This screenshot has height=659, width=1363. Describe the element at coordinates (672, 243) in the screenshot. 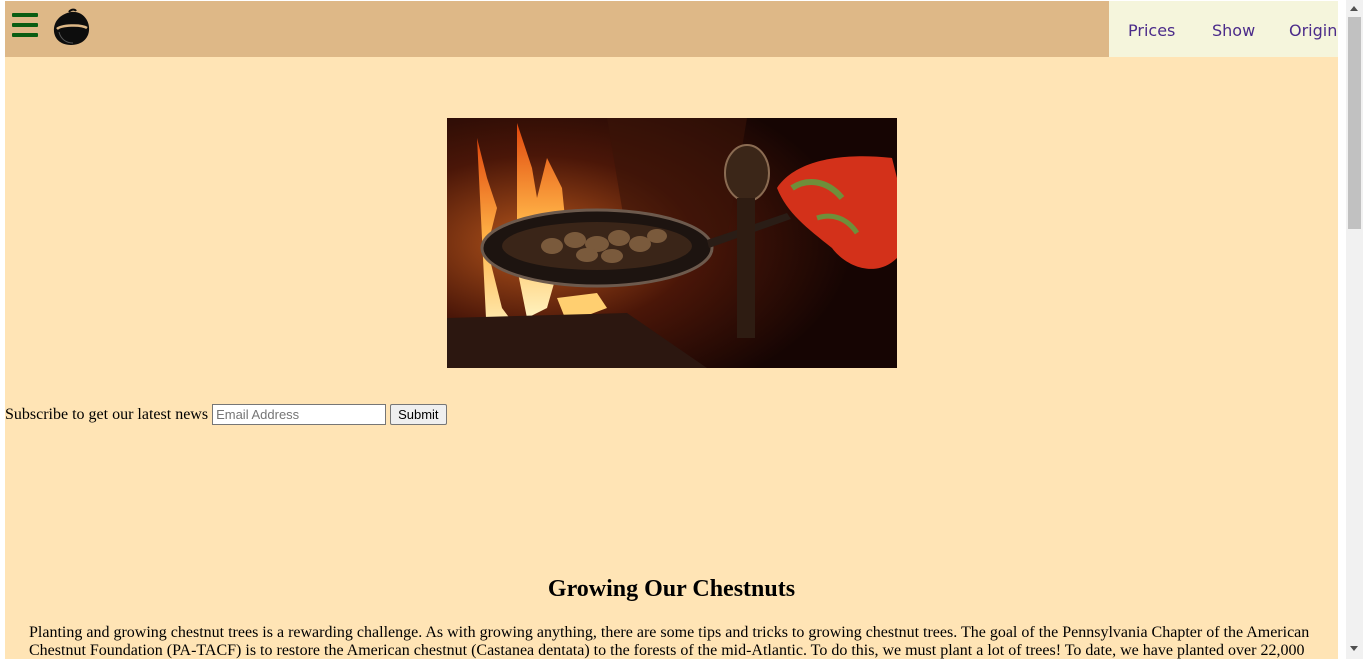

I see `roasting-chestnuts-image` at that location.